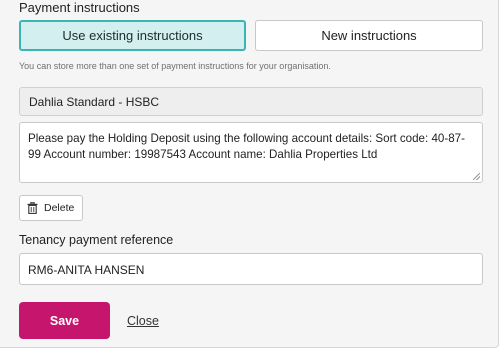 The width and height of the screenshot is (503, 352). I want to click on tenancy-reference-value: RM6-ANITA HANSEN, so click(86, 270).